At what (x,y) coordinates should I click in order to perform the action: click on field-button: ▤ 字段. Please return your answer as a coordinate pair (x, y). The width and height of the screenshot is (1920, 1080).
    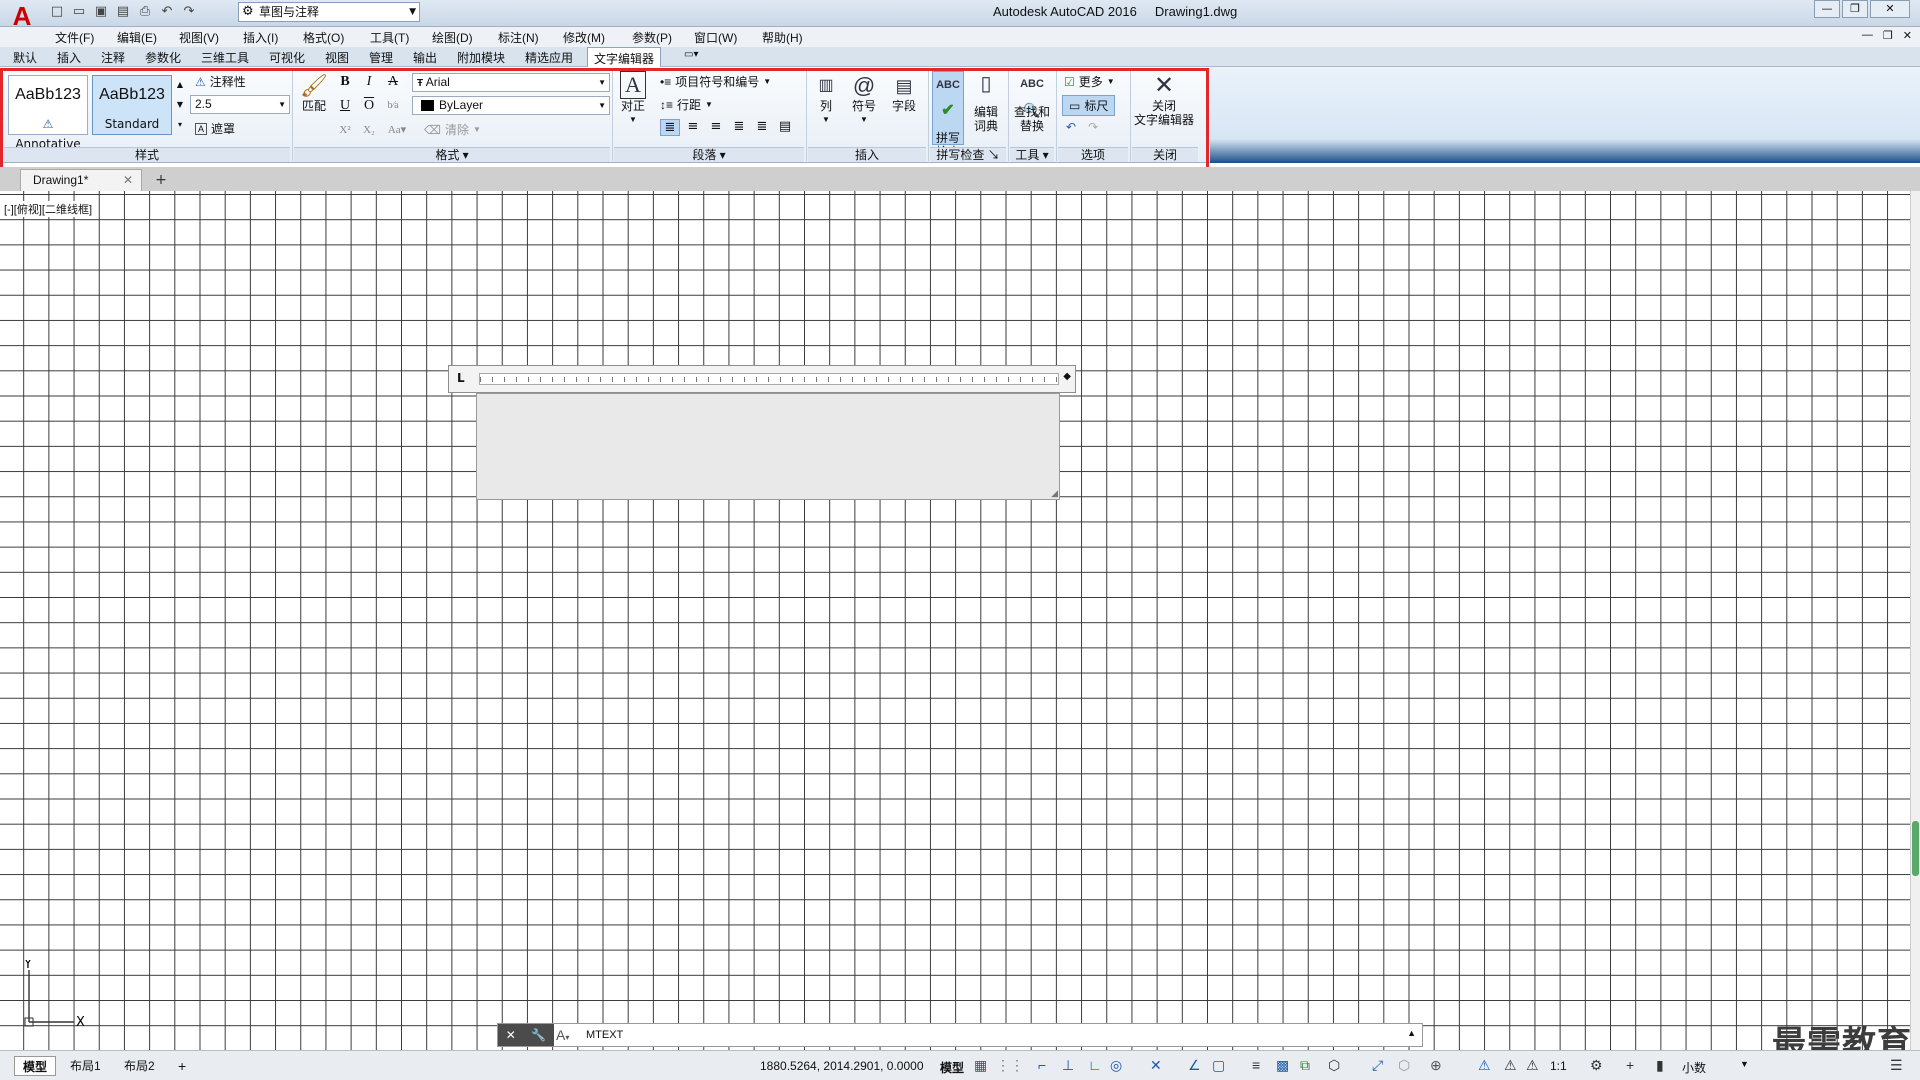
    Looking at the image, I should click on (904, 93).